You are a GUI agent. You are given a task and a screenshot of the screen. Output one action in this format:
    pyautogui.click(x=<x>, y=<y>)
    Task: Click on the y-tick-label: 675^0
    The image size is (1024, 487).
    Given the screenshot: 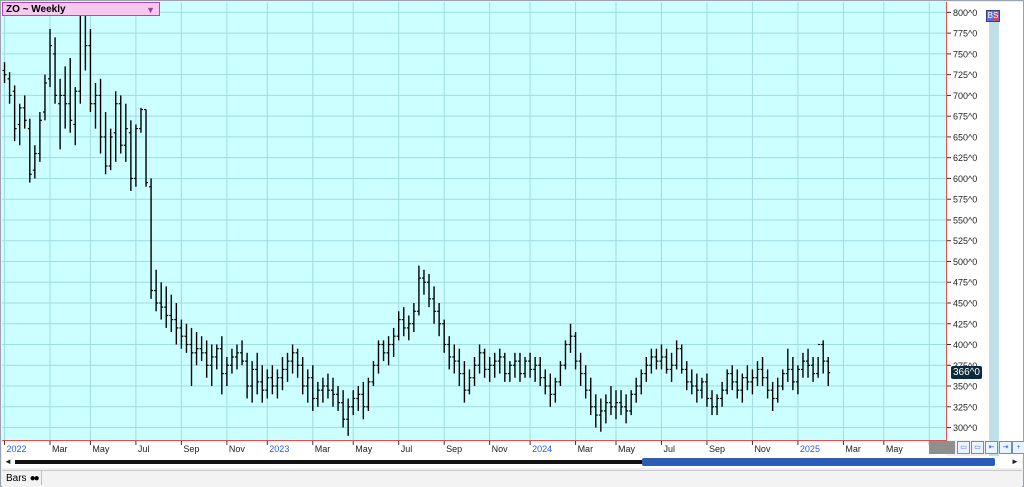 What is the action you would take?
    pyautogui.click(x=965, y=117)
    